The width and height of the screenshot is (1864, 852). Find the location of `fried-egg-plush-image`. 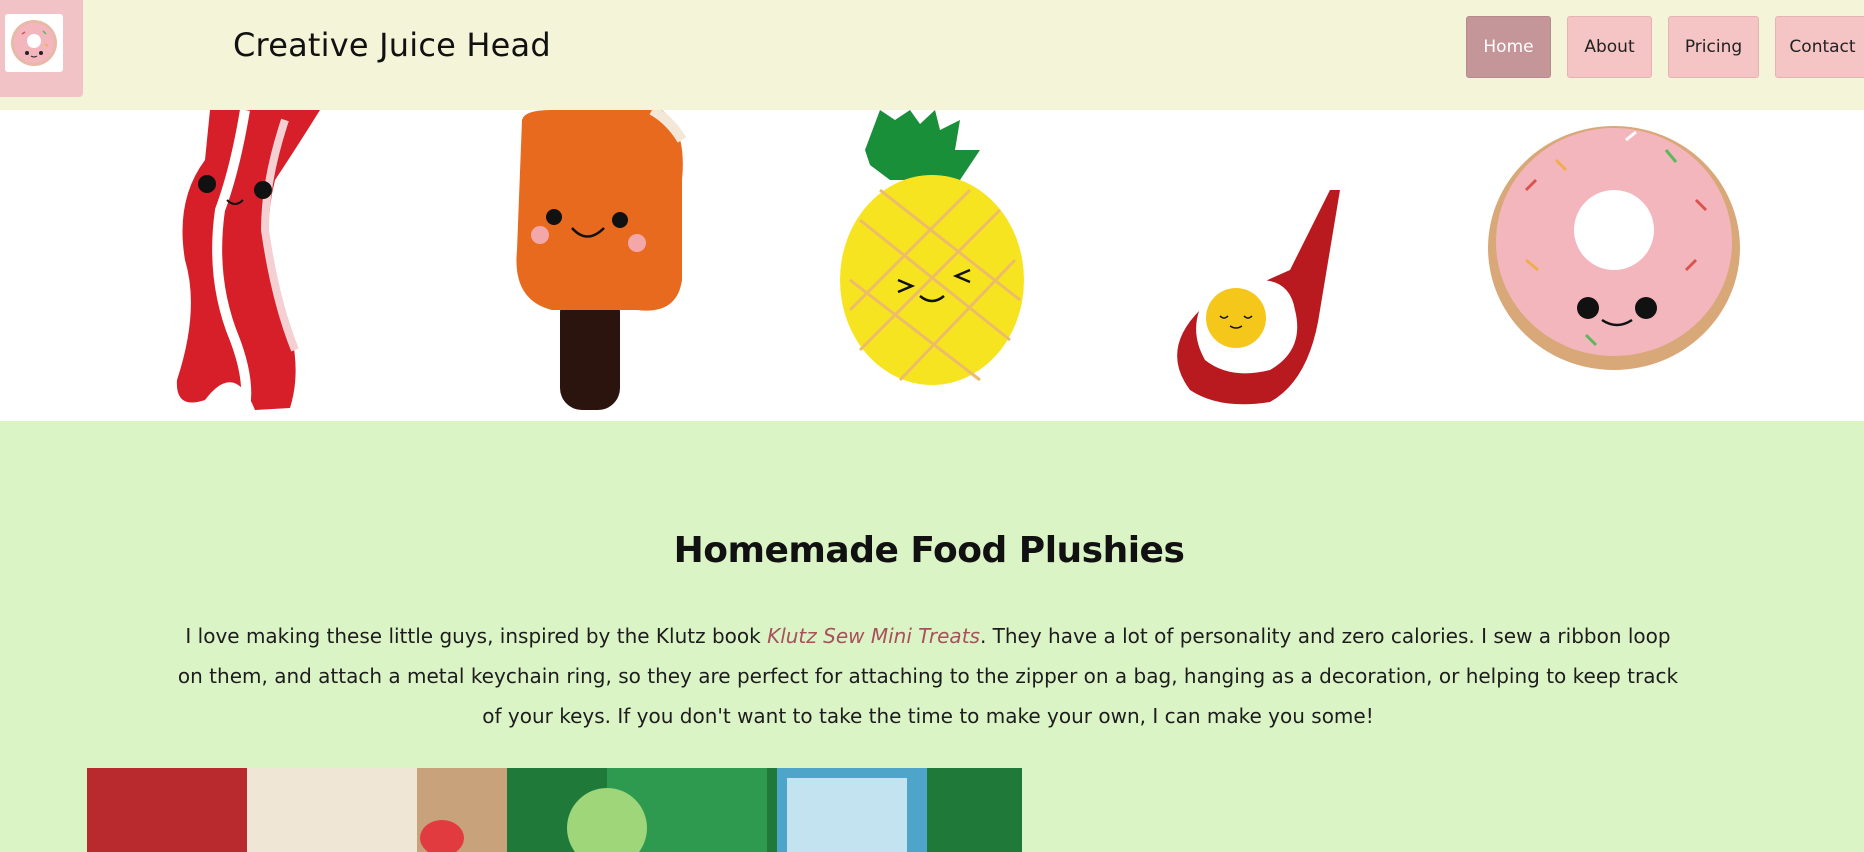

fried-egg-plush-image is located at coordinates (1258, 297).